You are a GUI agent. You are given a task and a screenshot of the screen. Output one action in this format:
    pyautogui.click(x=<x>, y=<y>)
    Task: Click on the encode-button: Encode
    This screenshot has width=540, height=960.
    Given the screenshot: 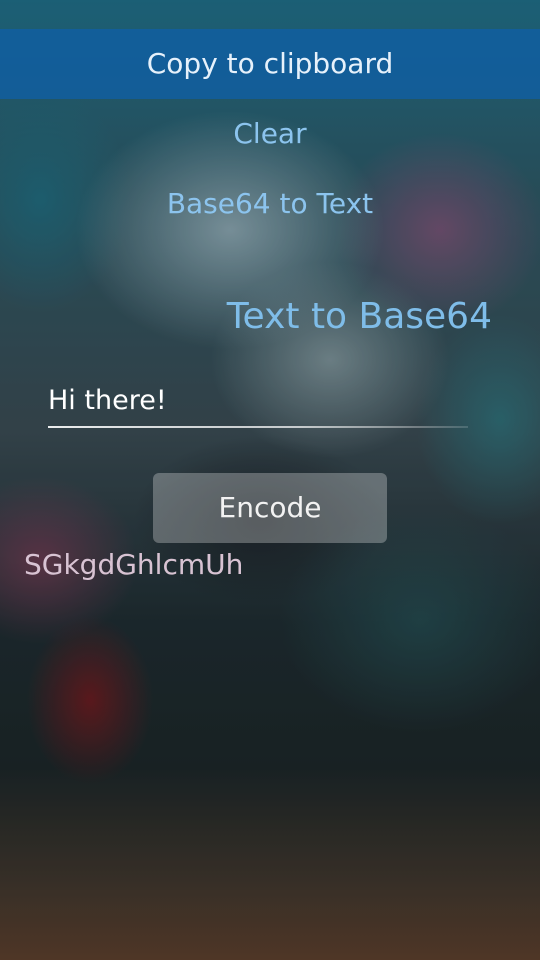 What is the action you would take?
    pyautogui.click(x=270, y=508)
    